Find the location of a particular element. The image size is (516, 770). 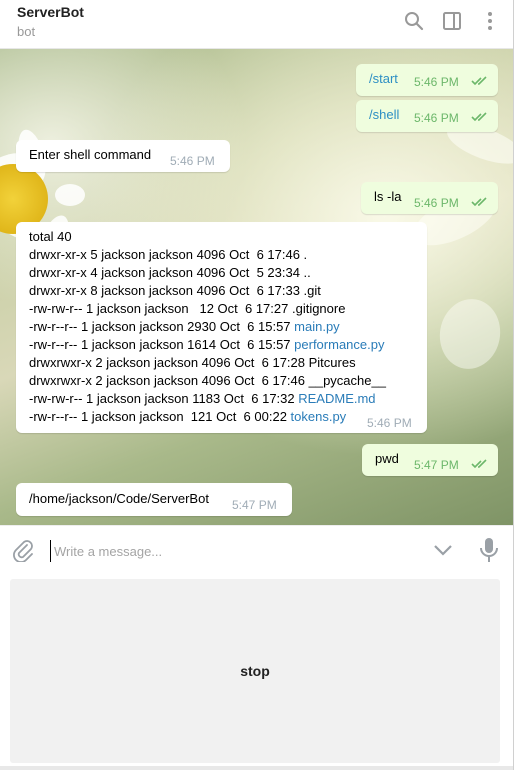

ls-line: total 40 is located at coordinates (50, 236).